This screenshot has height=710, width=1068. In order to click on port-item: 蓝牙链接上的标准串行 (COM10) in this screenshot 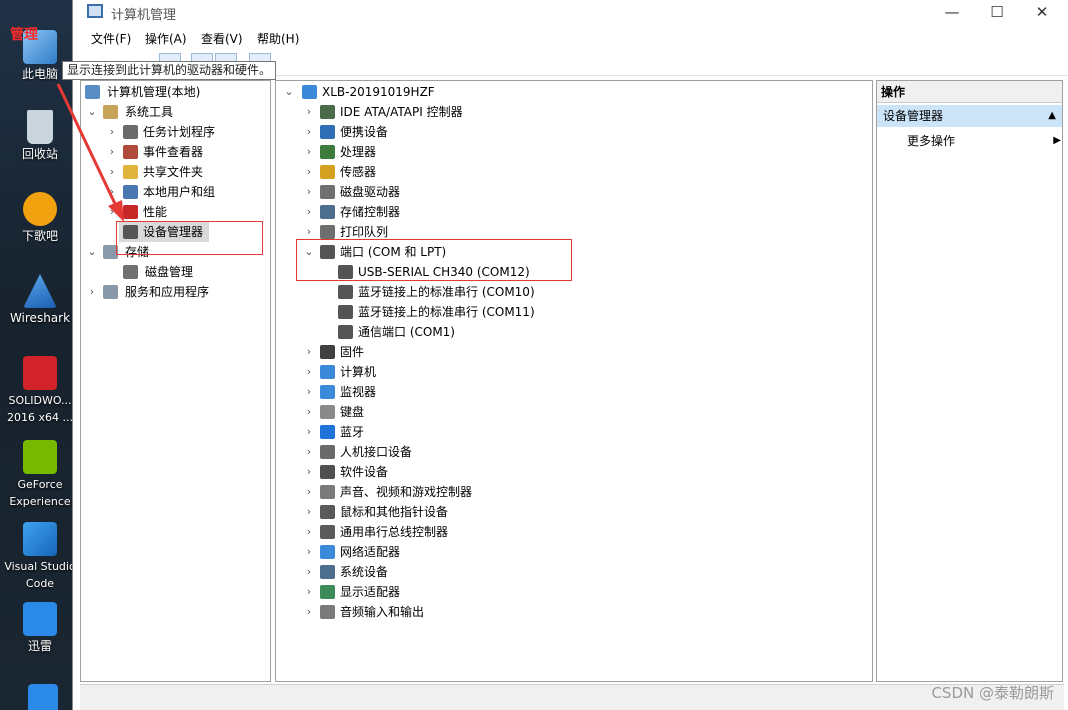, I will do `click(575, 292)`.